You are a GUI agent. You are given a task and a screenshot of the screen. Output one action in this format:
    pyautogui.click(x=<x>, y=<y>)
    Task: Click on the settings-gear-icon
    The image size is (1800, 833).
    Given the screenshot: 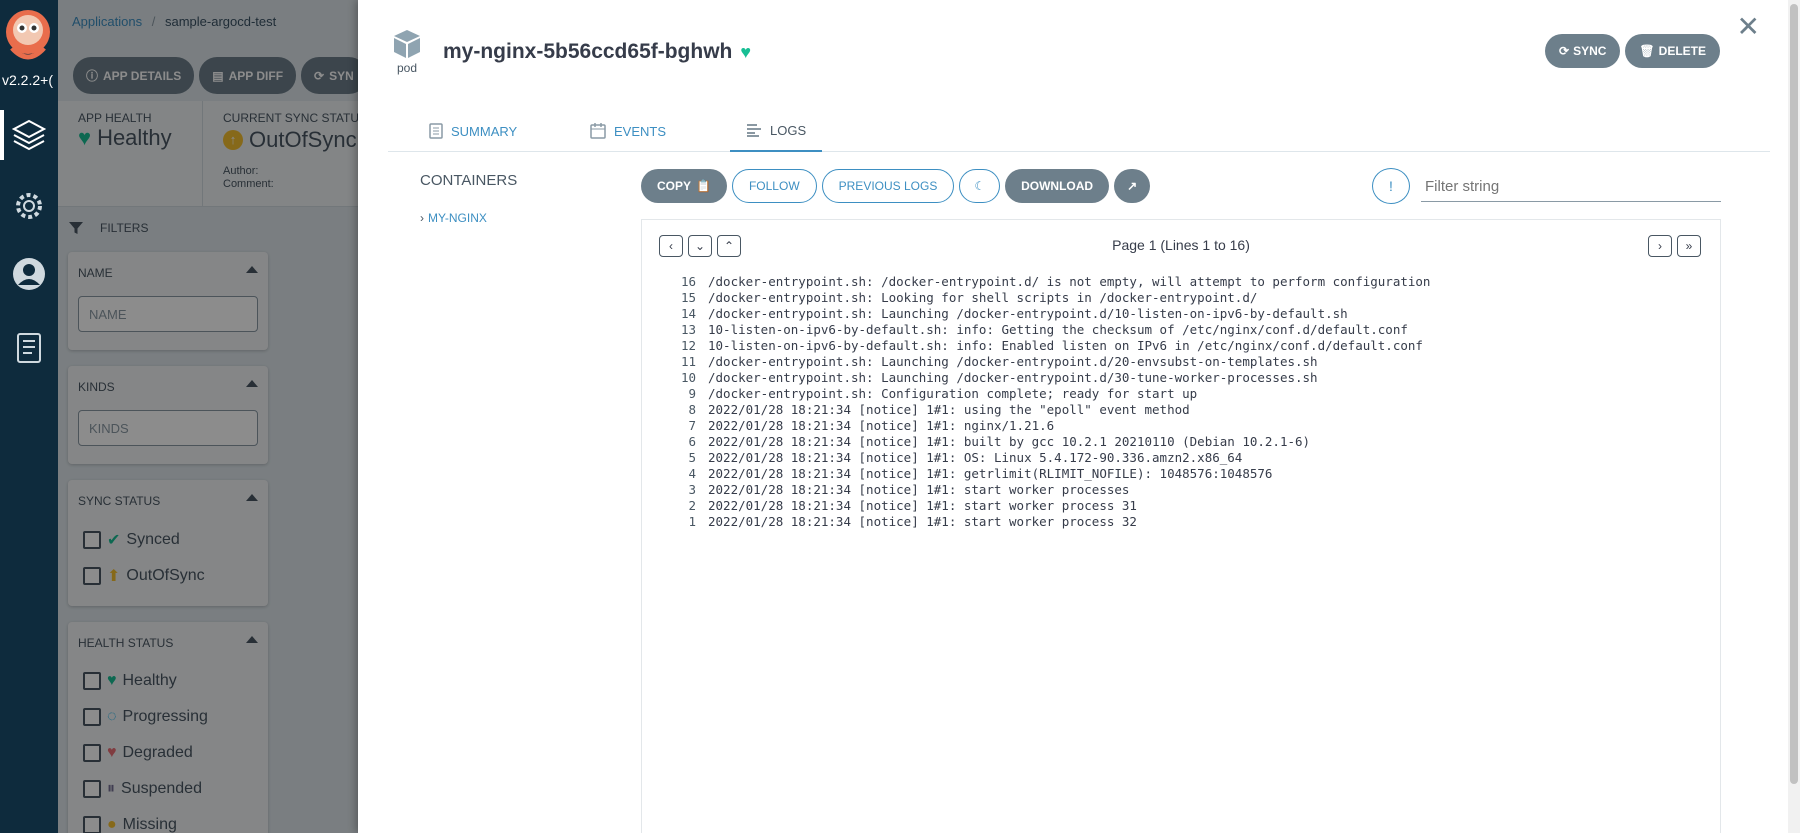 What is the action you would take?
    pyautogui.click(x=29, y=206)
    